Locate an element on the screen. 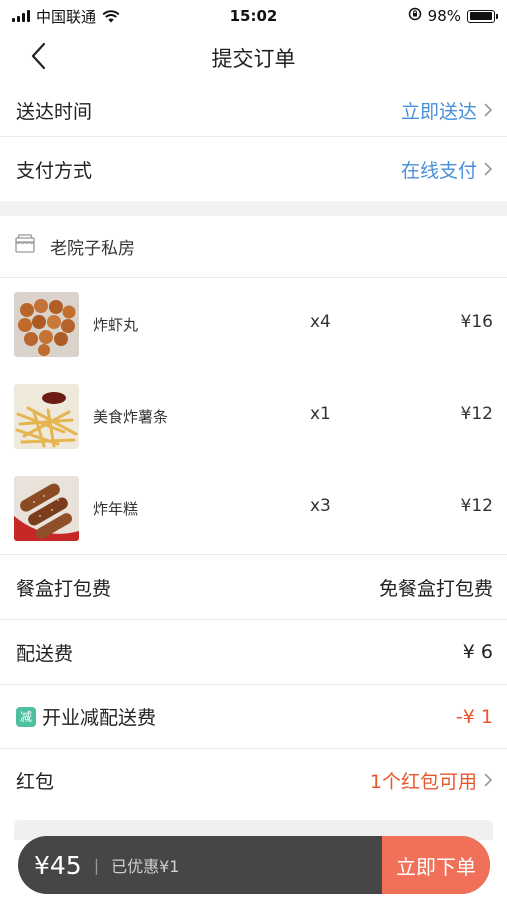 This screenshot has height=900, width=507. status-bar: 中国联通 15:02 98% is located at coordinates (253, 16).